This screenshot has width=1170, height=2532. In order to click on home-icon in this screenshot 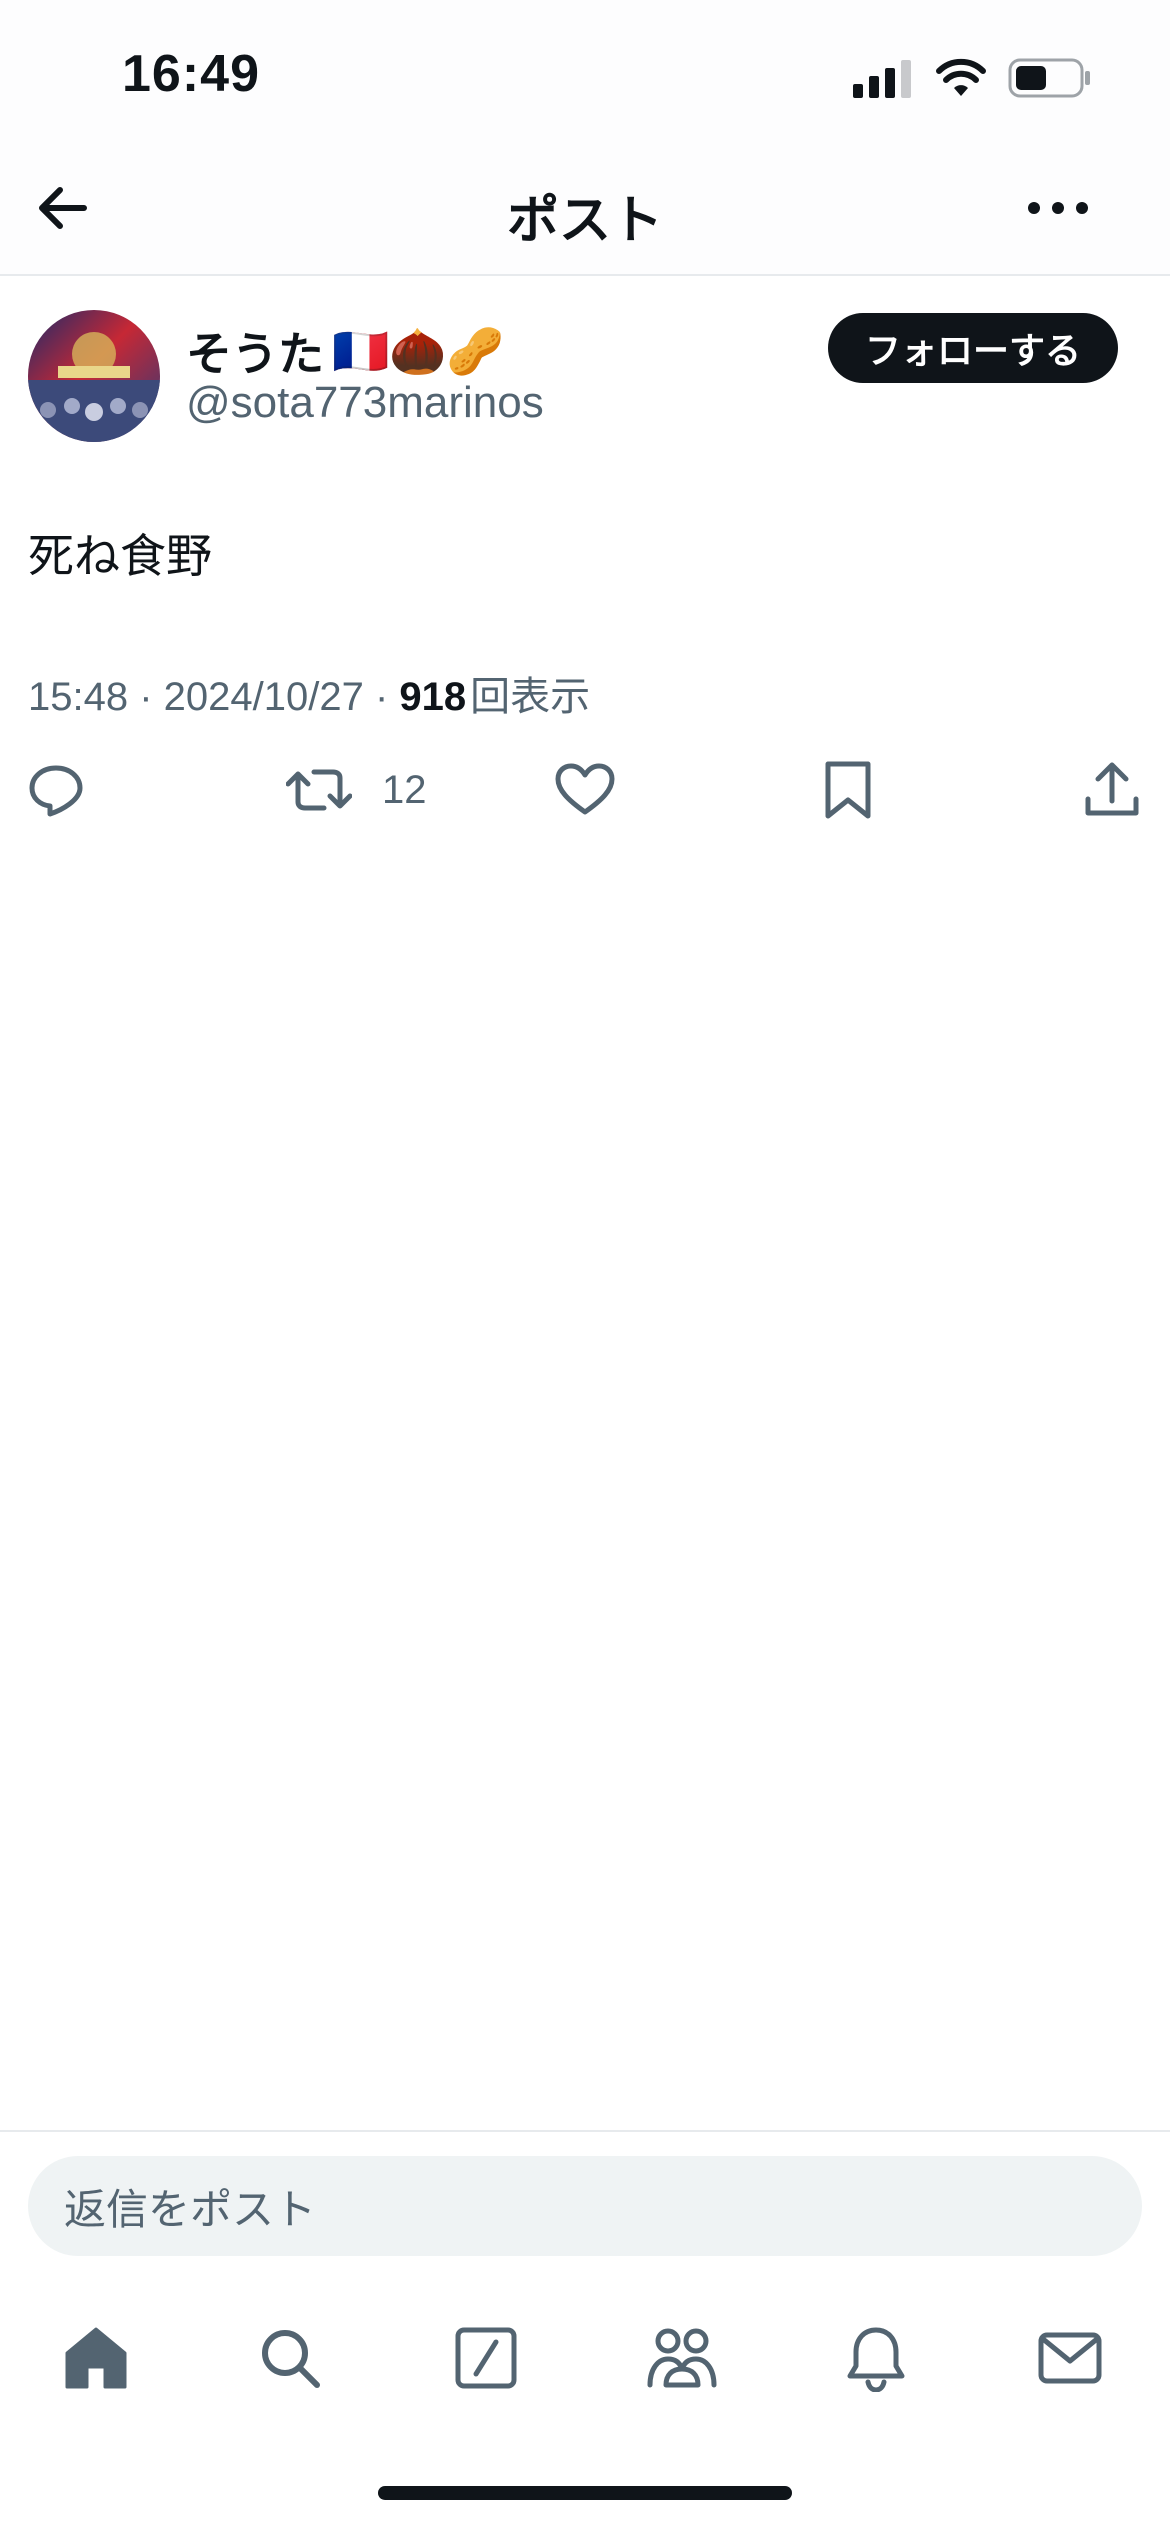, I will do `click(96, 2358)`.